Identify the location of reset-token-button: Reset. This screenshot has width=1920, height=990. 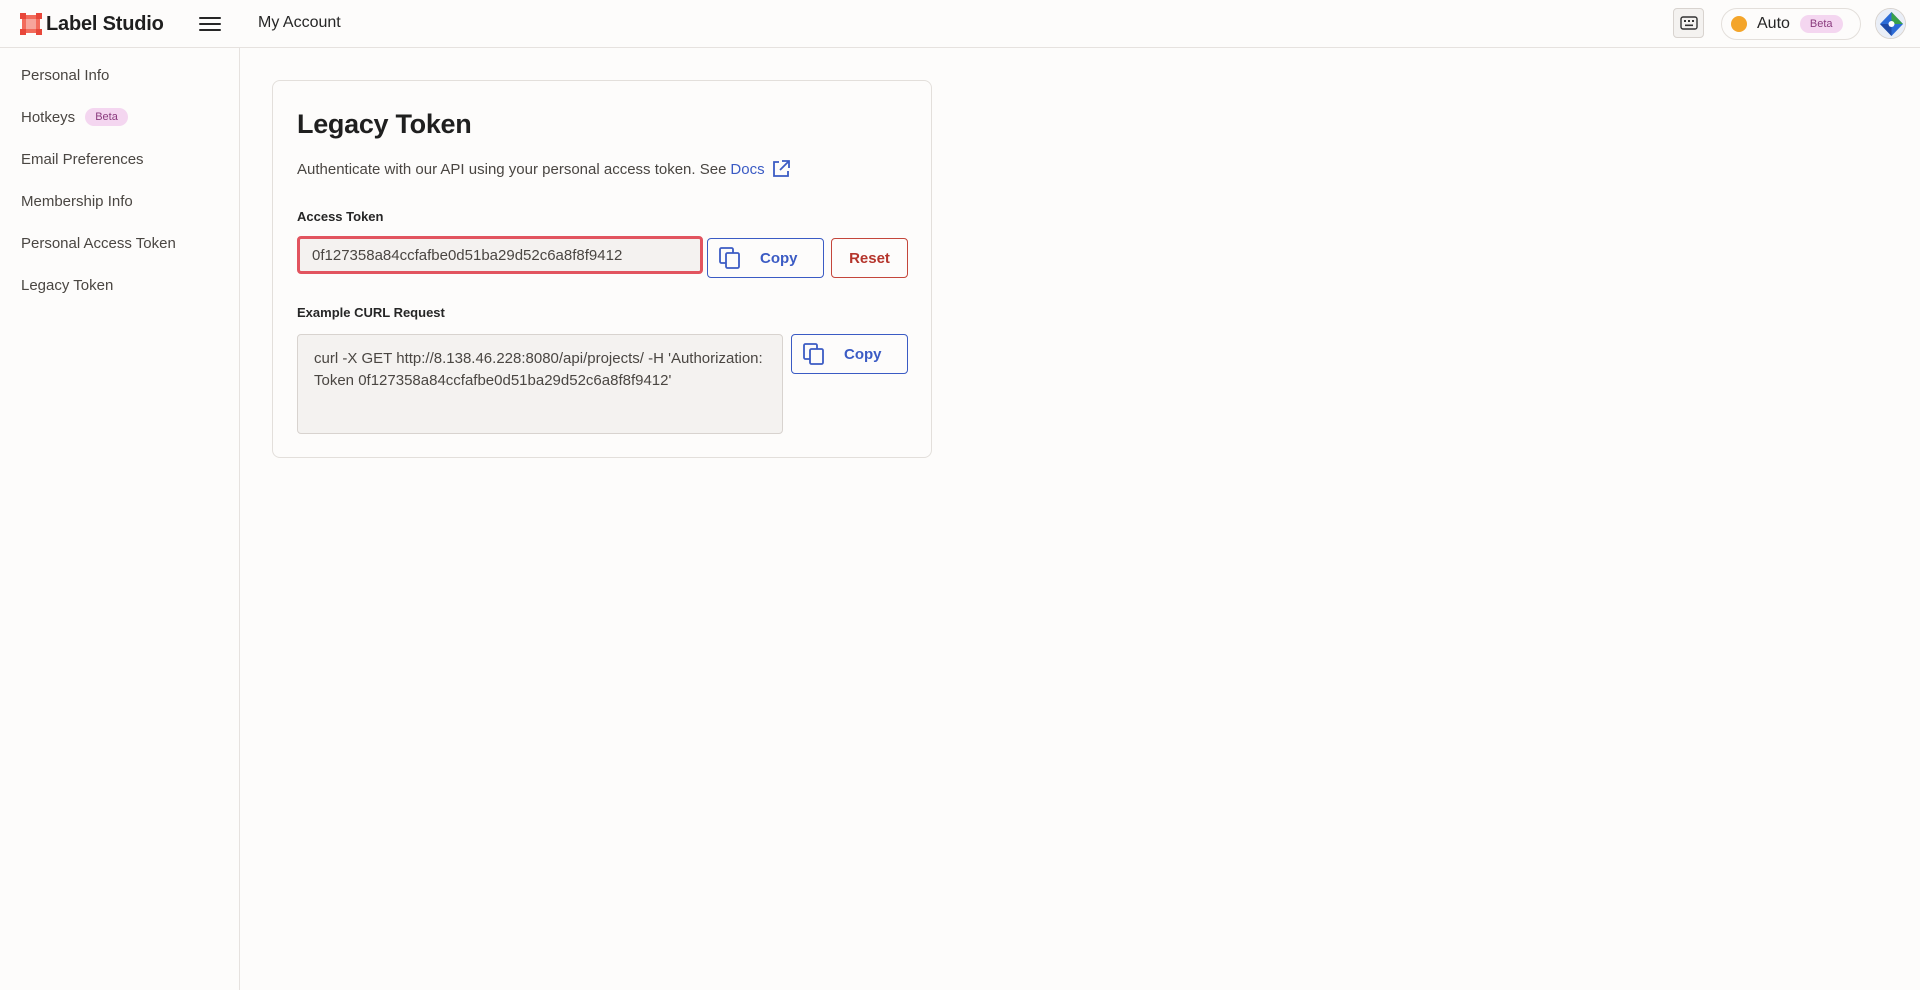
(869, 258).